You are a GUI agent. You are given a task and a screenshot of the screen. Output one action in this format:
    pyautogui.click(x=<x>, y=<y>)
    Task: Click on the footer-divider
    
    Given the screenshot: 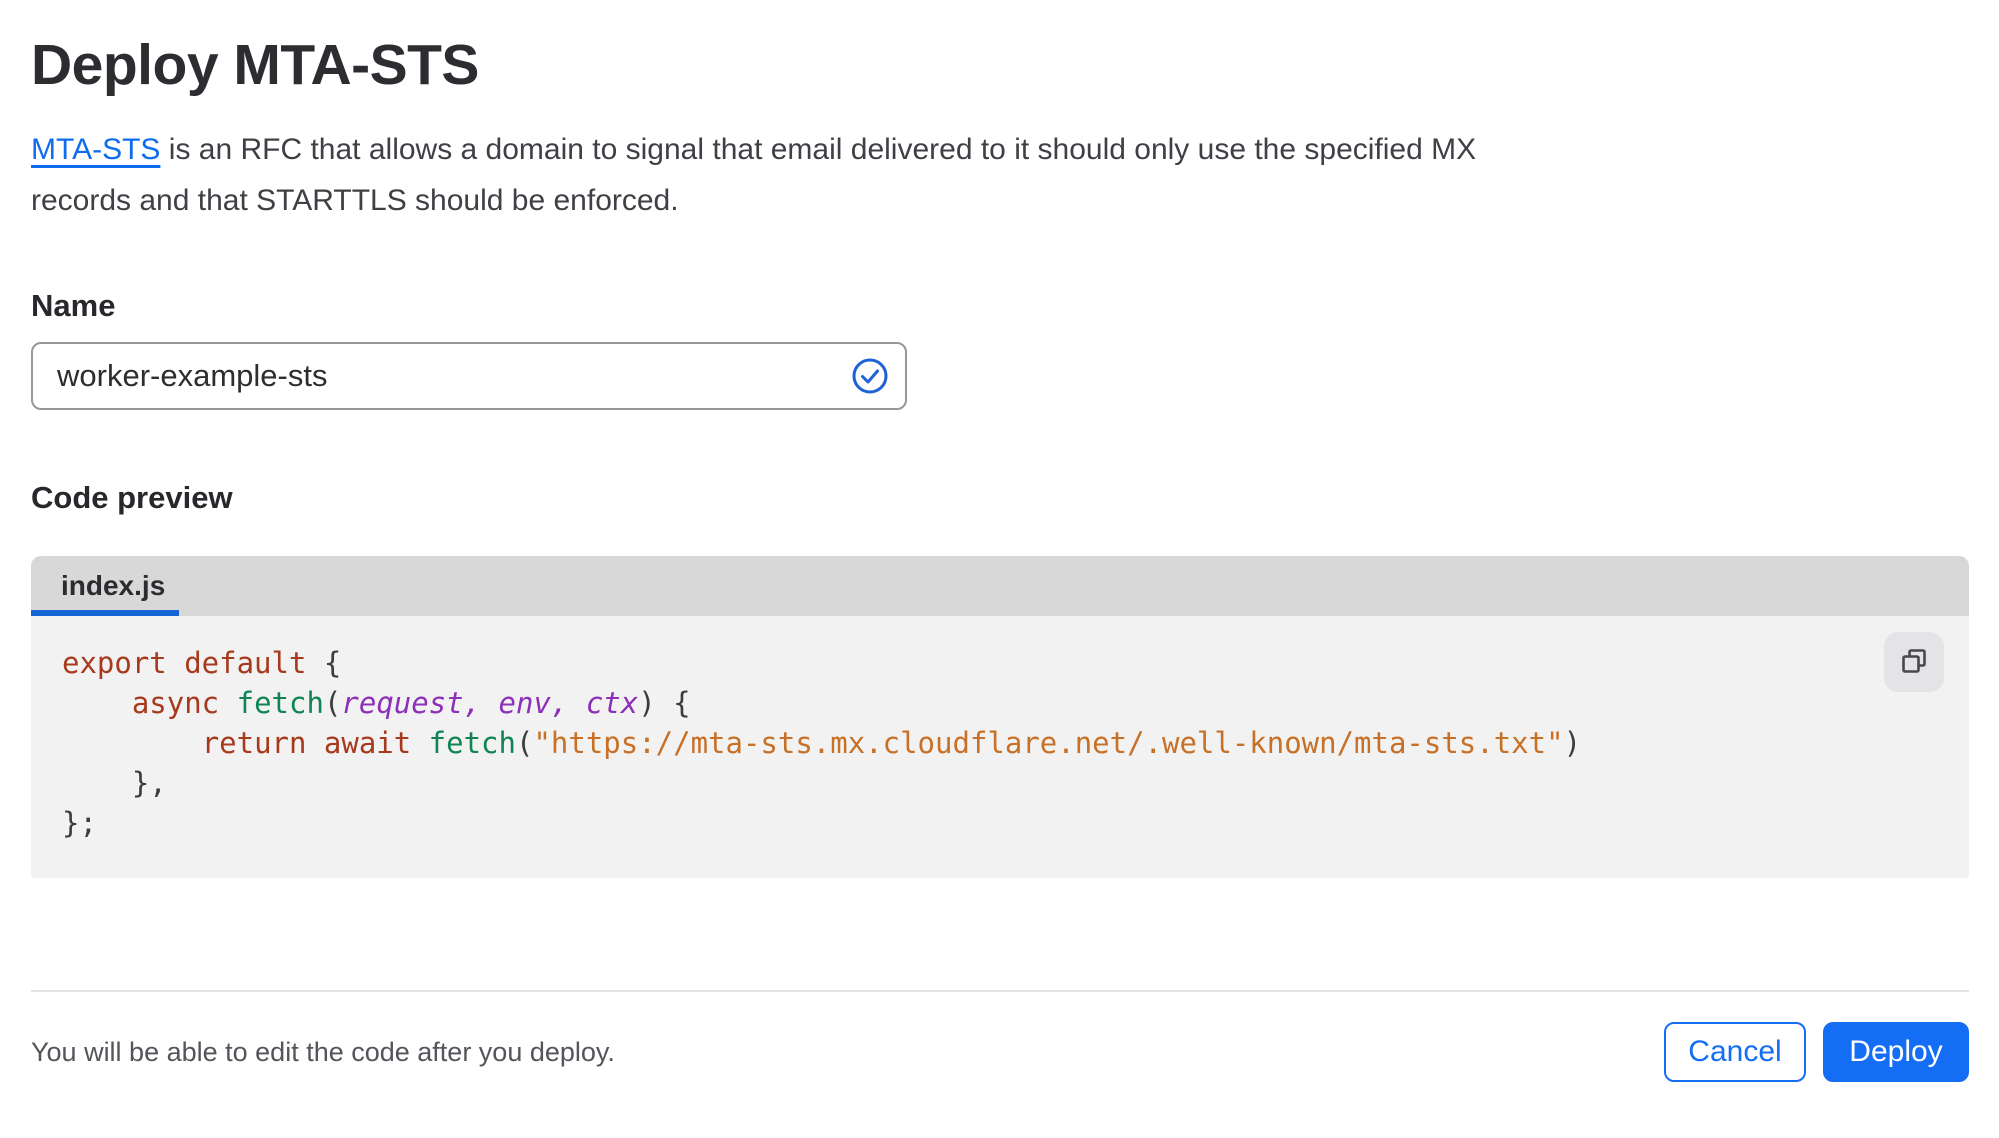 What is the action you would take?
    pyautogui.click(x=1000, y=991)
    